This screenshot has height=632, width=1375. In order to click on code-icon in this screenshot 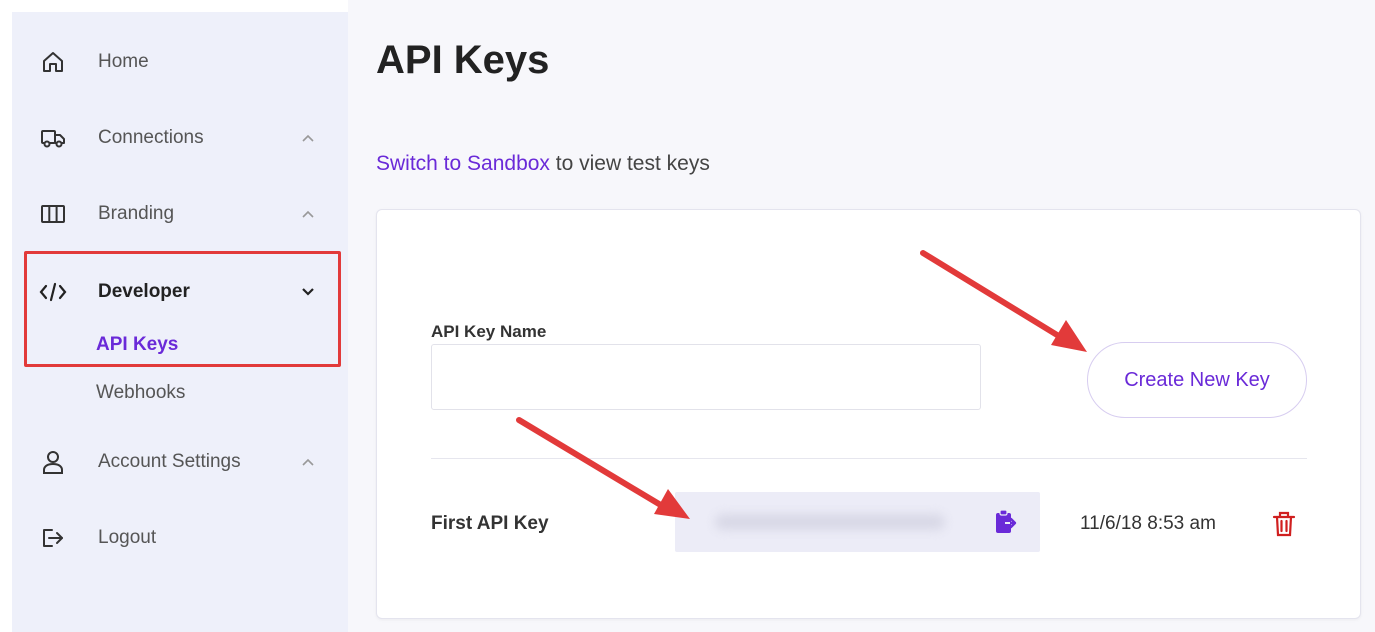, I will do `click(53, 292)`.